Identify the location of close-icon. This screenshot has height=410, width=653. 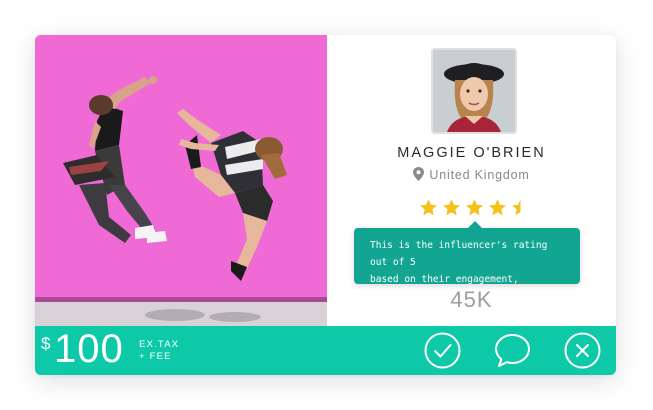
(582, 350).